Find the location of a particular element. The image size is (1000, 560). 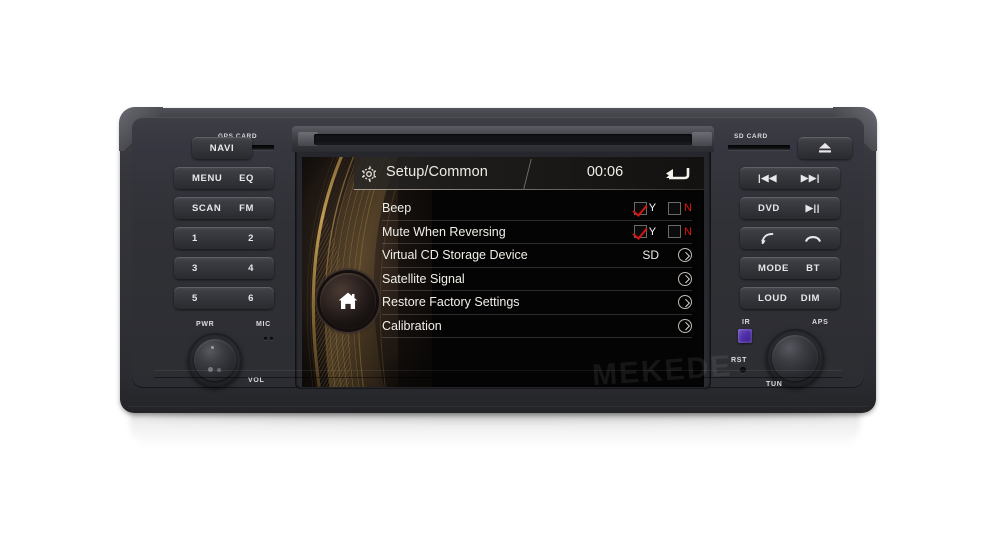

mode-button-label: MODE is located at coordinates (773, 268).